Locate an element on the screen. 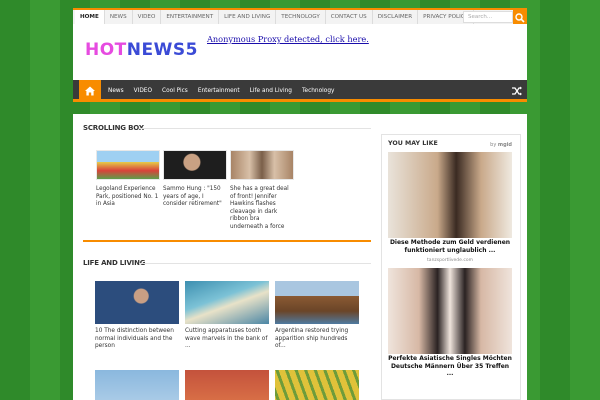 This screenshot has width=600, height=400. thumbnail-liberty is located at coordinates (137, 385).